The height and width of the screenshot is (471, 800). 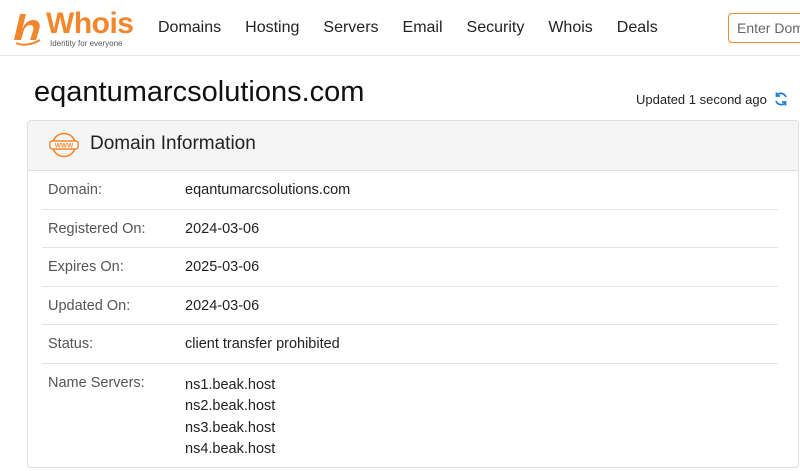 I want to click on info-row-domain: Domain: eqantumarcsolutions.com, so click(x=410, y=190).